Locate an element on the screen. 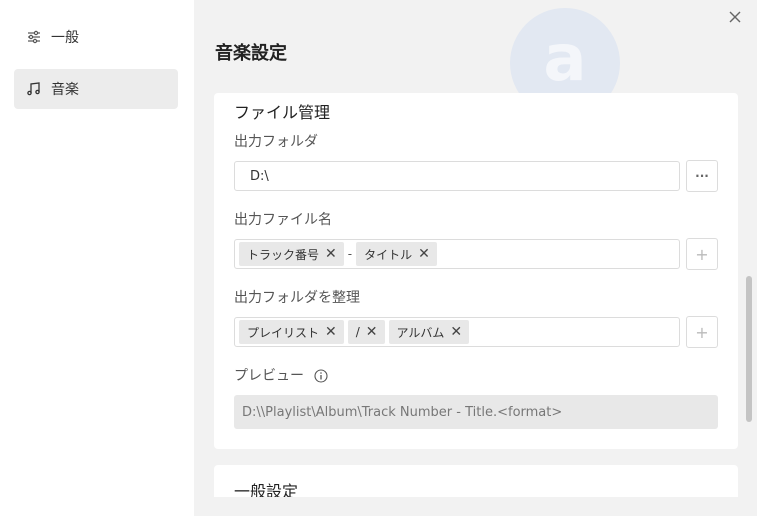 The width and height of the screenshot is (757, 516). page-title: 音楽設定 is located at coordinates (251, 53).